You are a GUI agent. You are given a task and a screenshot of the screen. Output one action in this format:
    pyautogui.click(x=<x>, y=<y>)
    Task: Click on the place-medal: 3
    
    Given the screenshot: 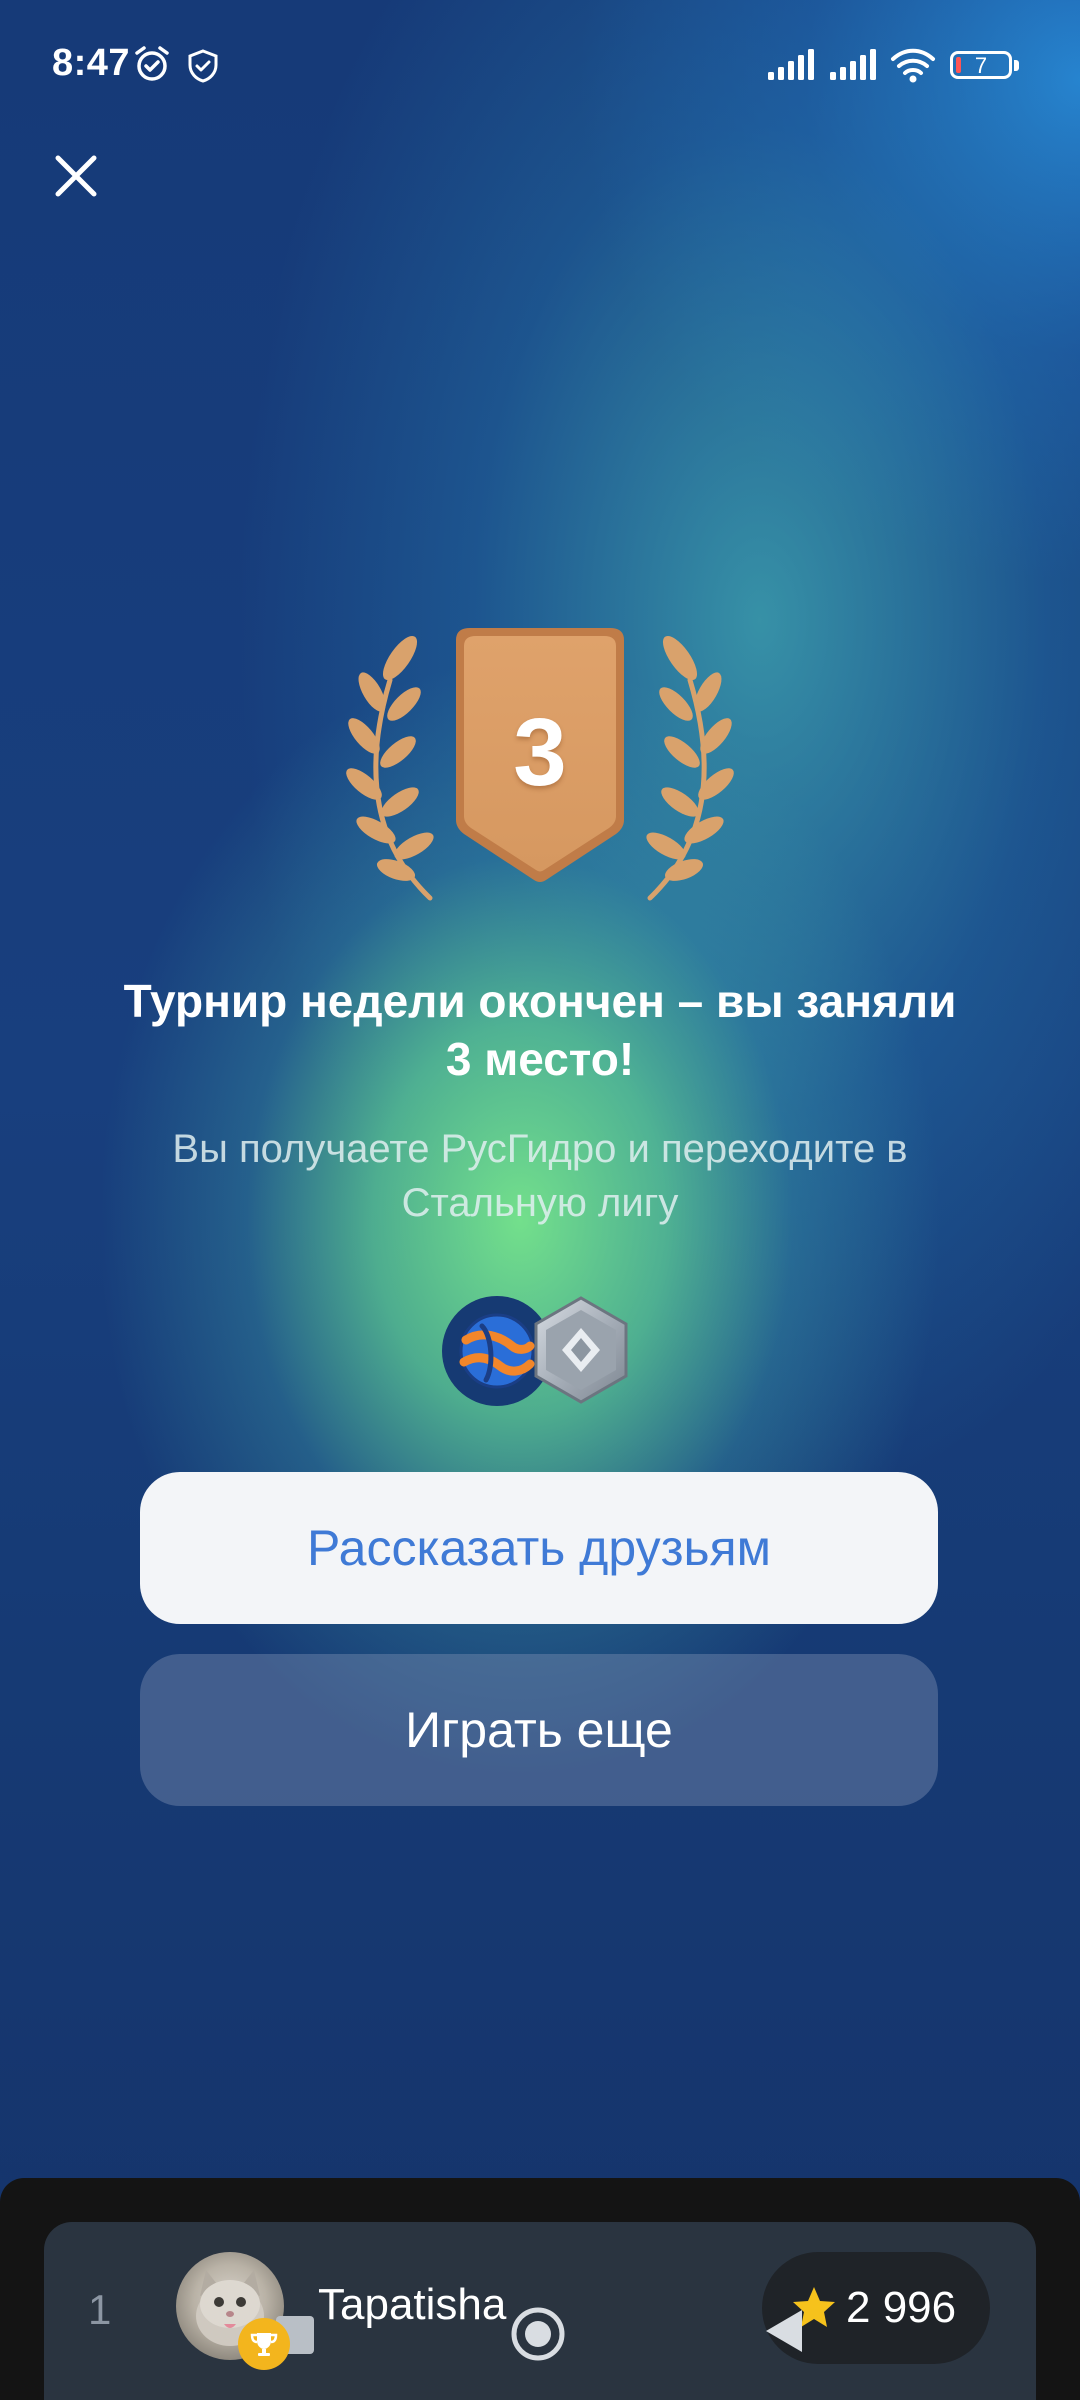 What is the action you would take?
    pyautogui.click(x=540, y=765)
    